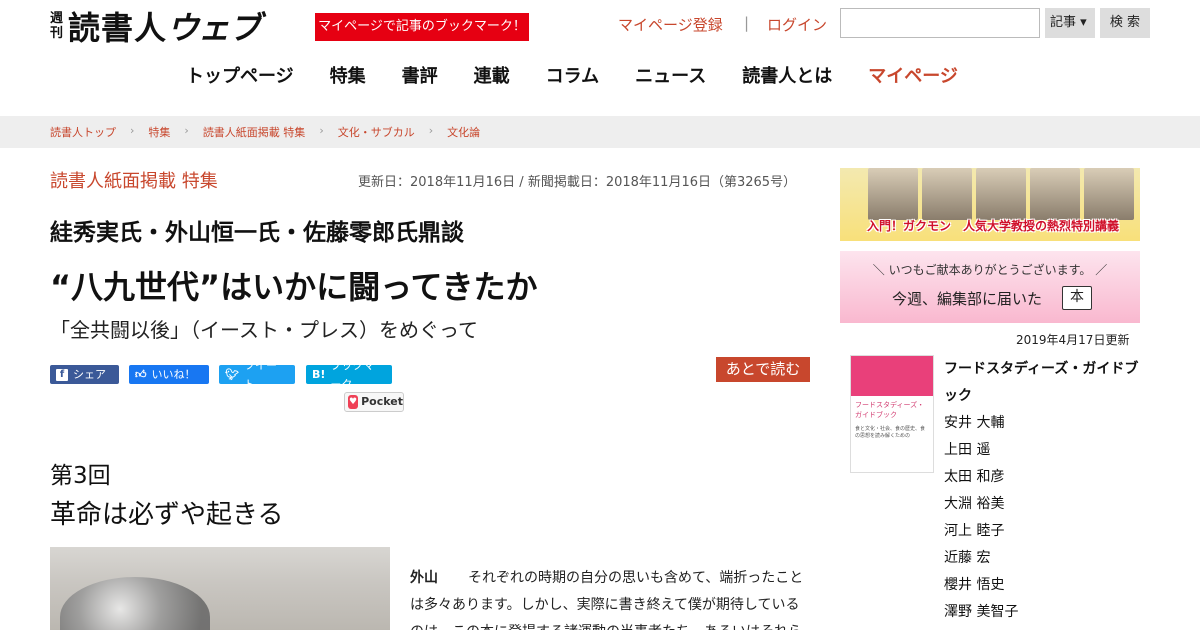 The height and width of the screenshot is (630, 1200). I want to click on logo-small-text: 週刊, so click(57, 26).